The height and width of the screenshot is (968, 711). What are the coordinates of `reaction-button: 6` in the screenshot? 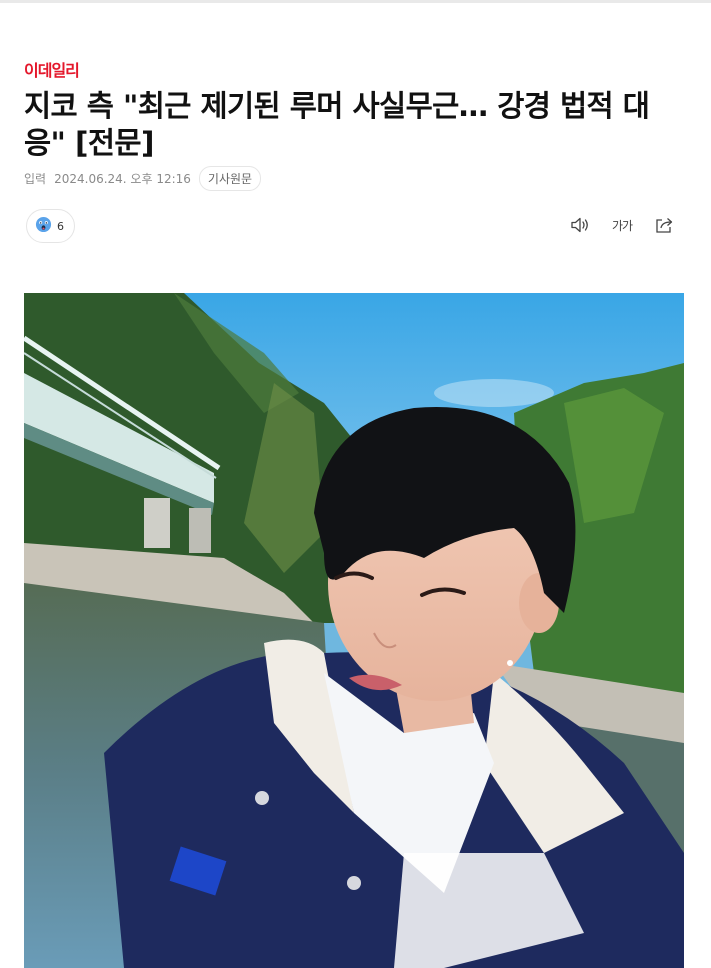 It's located at (50, 226).